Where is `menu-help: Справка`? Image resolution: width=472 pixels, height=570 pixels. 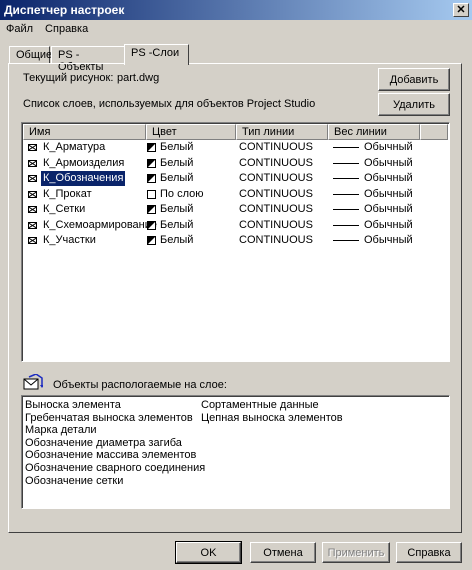
menu-help: Справка is located at coordinates (66, 29).